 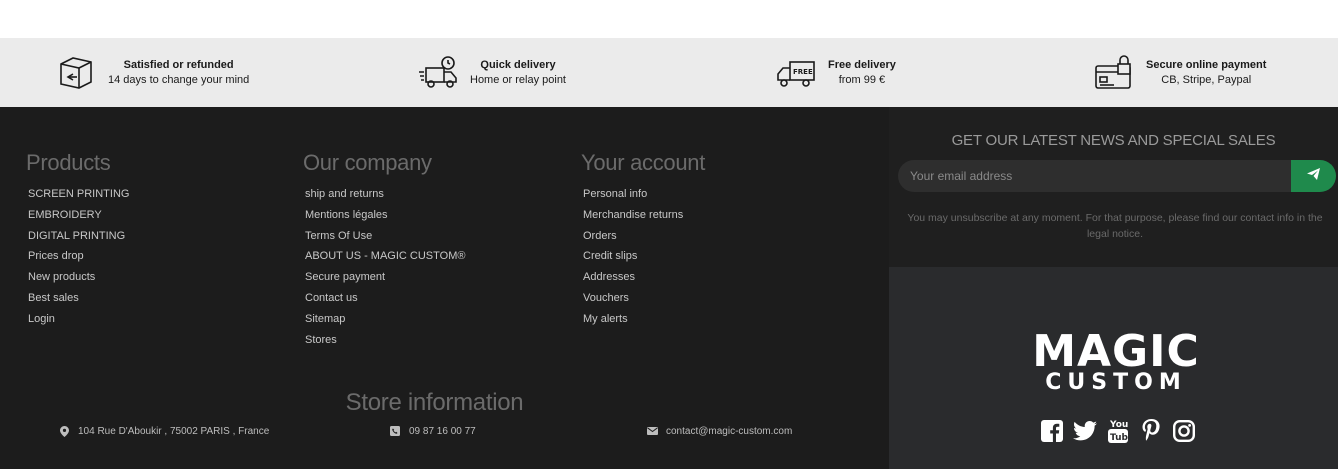 I want to click on reassurance-title: Secure online payment, so click(x=1206, y=64).